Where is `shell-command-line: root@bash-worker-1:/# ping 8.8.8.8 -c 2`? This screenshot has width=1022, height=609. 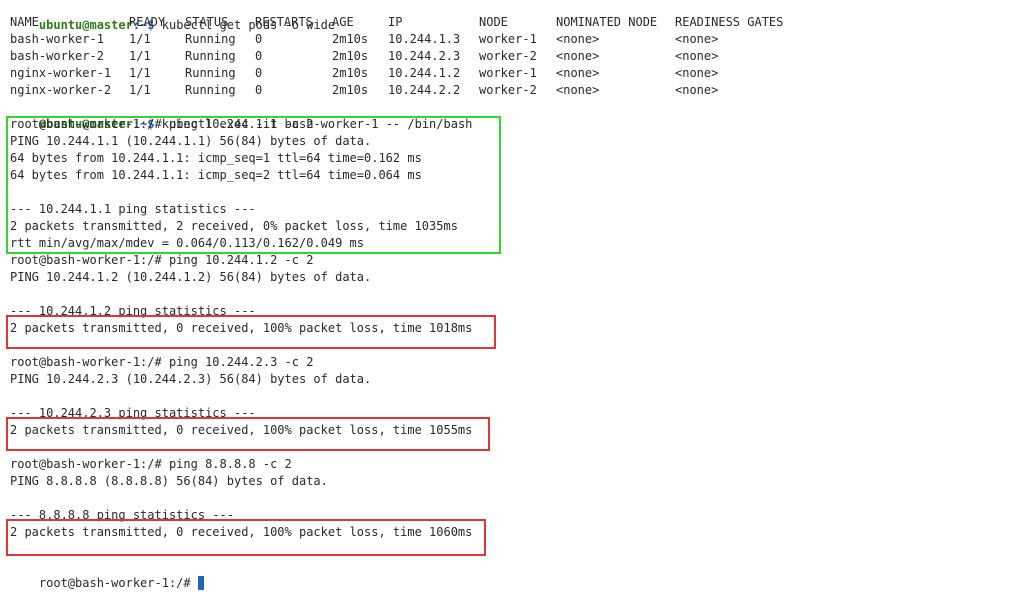 shell-command-line: root@bash-worker-1:/# ping 8.8.8.8 -c 2 is located at coordinates (151, 464).